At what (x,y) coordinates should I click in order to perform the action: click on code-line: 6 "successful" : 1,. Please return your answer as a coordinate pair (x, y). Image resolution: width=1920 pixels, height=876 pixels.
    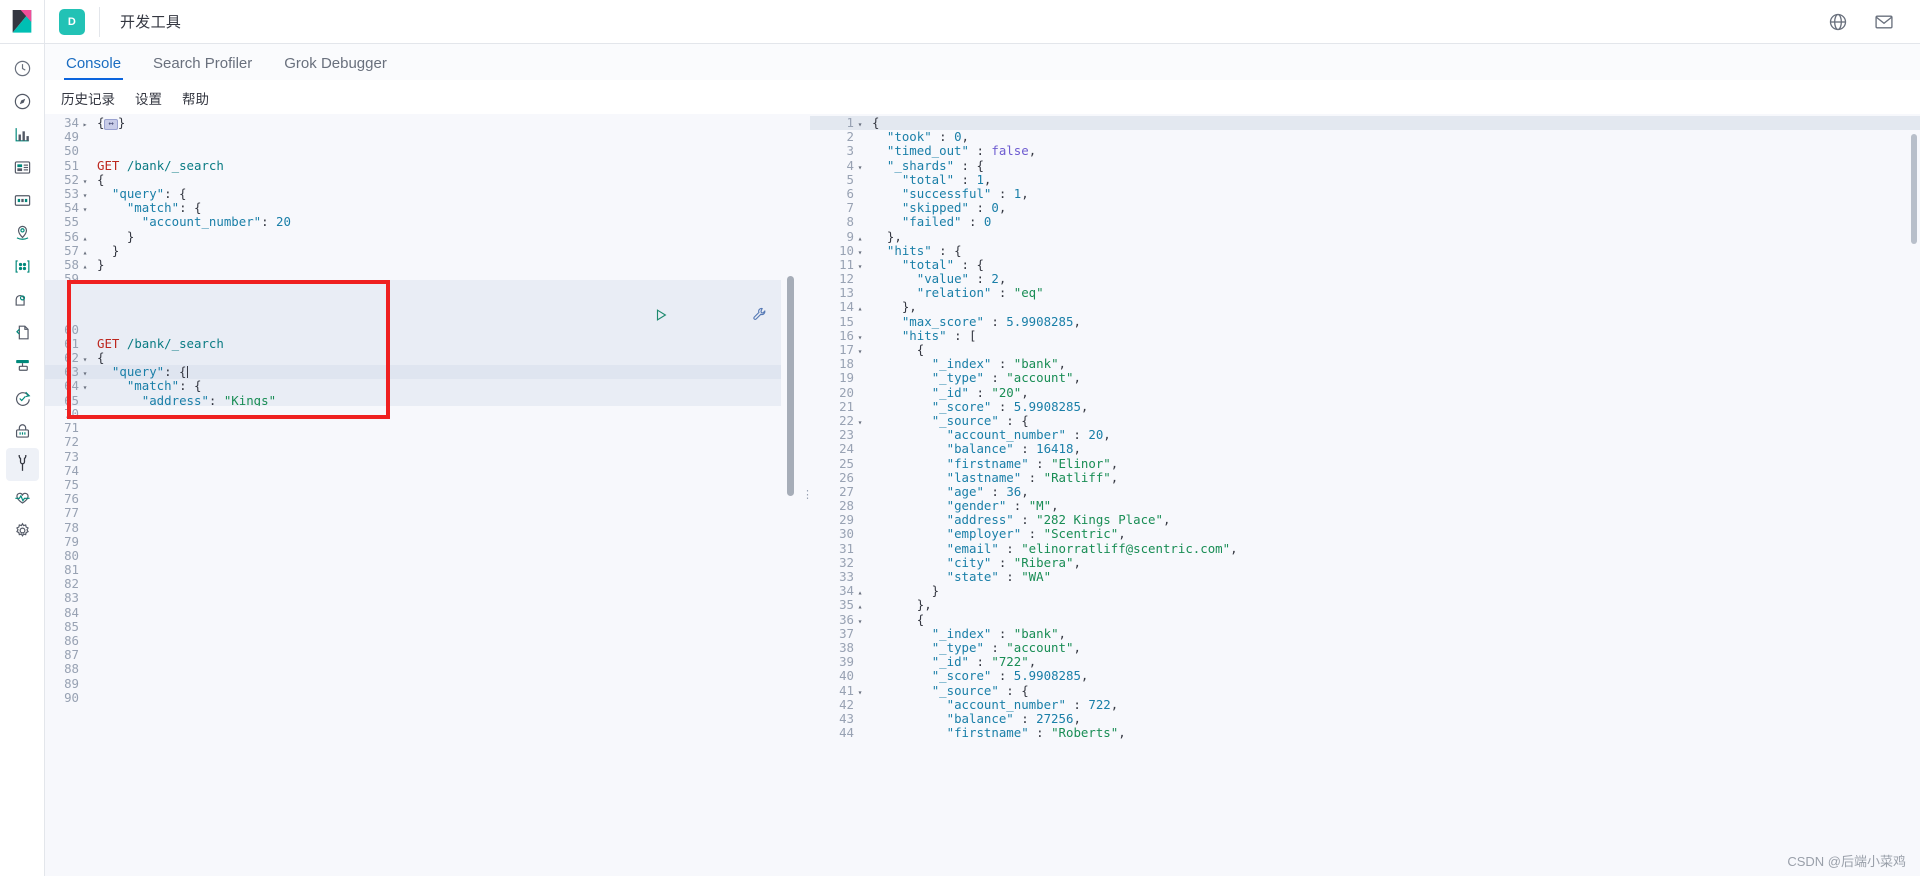
    Looking at the image, I should click on (1365, 193).